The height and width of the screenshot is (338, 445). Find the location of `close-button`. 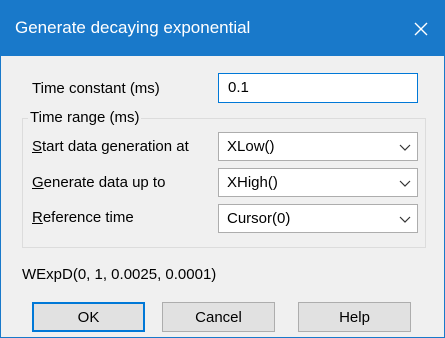

close-button is located at coordinates (421, 28).